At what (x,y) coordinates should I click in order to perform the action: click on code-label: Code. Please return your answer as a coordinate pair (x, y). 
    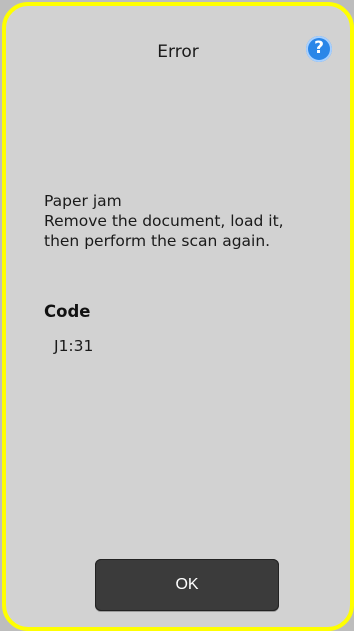
    Looking at the image, I should click on (67, 311).